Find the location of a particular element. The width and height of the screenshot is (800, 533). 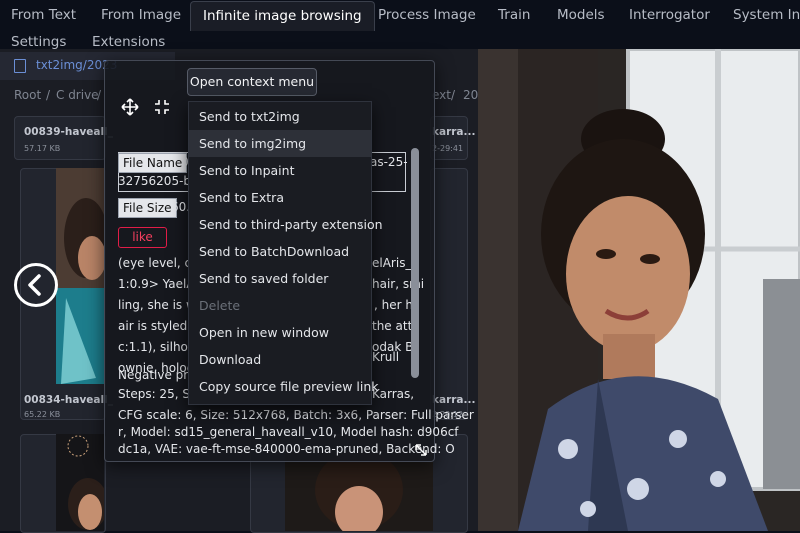

move-icon is located at coordinates (130, 109).